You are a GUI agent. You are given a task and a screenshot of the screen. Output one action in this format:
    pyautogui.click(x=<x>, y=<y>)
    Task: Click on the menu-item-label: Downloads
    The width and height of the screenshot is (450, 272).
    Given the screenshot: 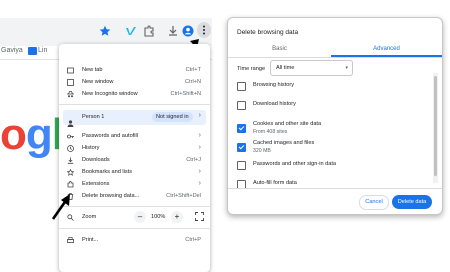 What is the action you would take?
    pyautogui.click(x=96, y=160)
    